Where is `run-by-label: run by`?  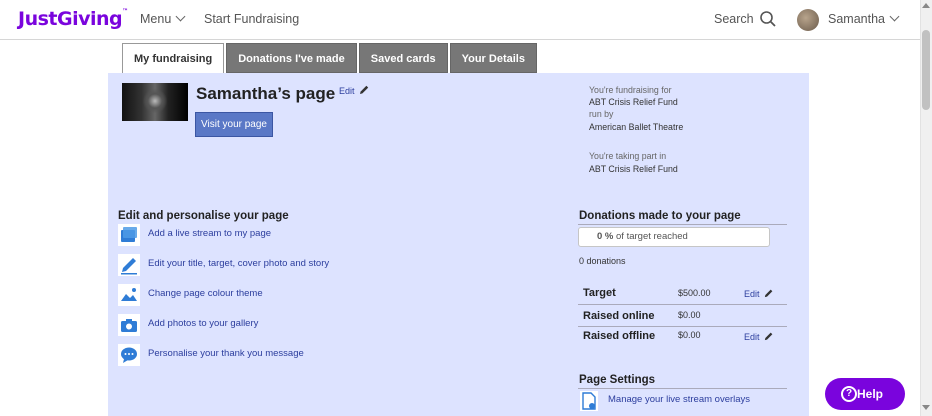
run-by-label: run by is located at coordinates (601, 114).